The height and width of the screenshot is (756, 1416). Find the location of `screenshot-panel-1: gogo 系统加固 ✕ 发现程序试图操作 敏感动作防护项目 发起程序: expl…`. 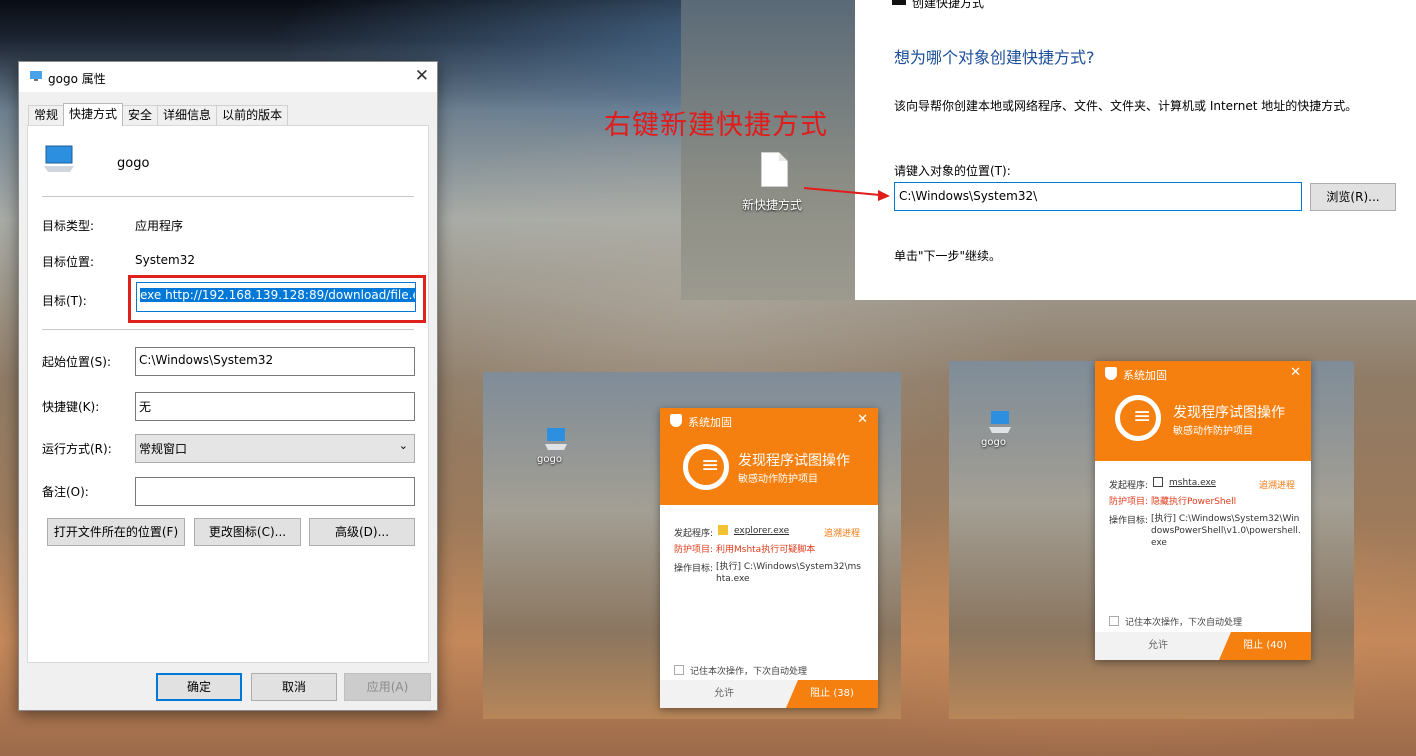

screenshot-panel-1: gogo 系统加固 ✕ 发现程序试图操作 敏感动作防护项目 发起程序: expl… is located at coordinates (692, 545).